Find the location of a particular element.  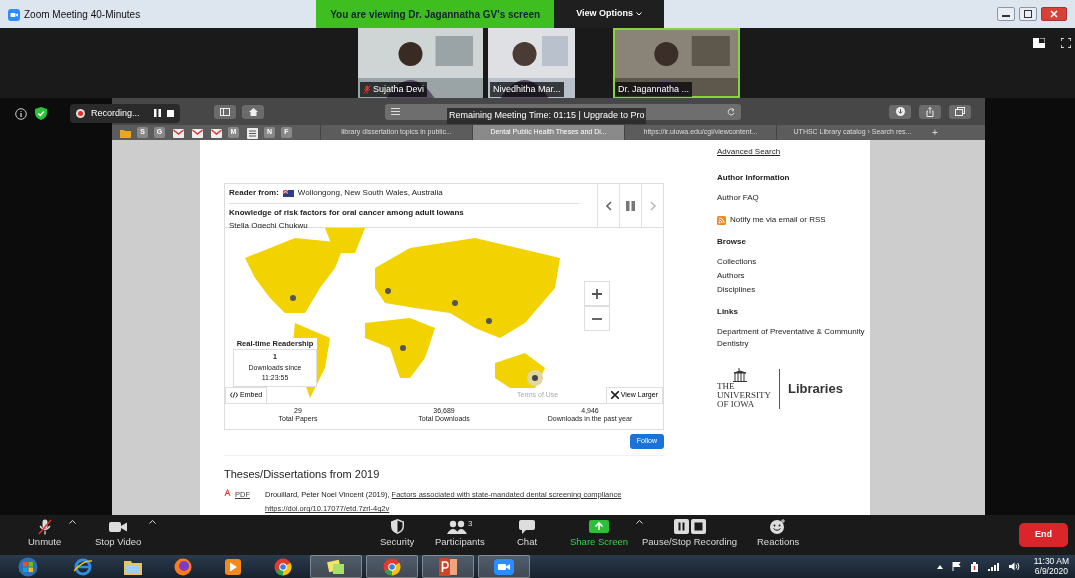

sidebar-link: Disciplines is located at coordinates (793, 290).